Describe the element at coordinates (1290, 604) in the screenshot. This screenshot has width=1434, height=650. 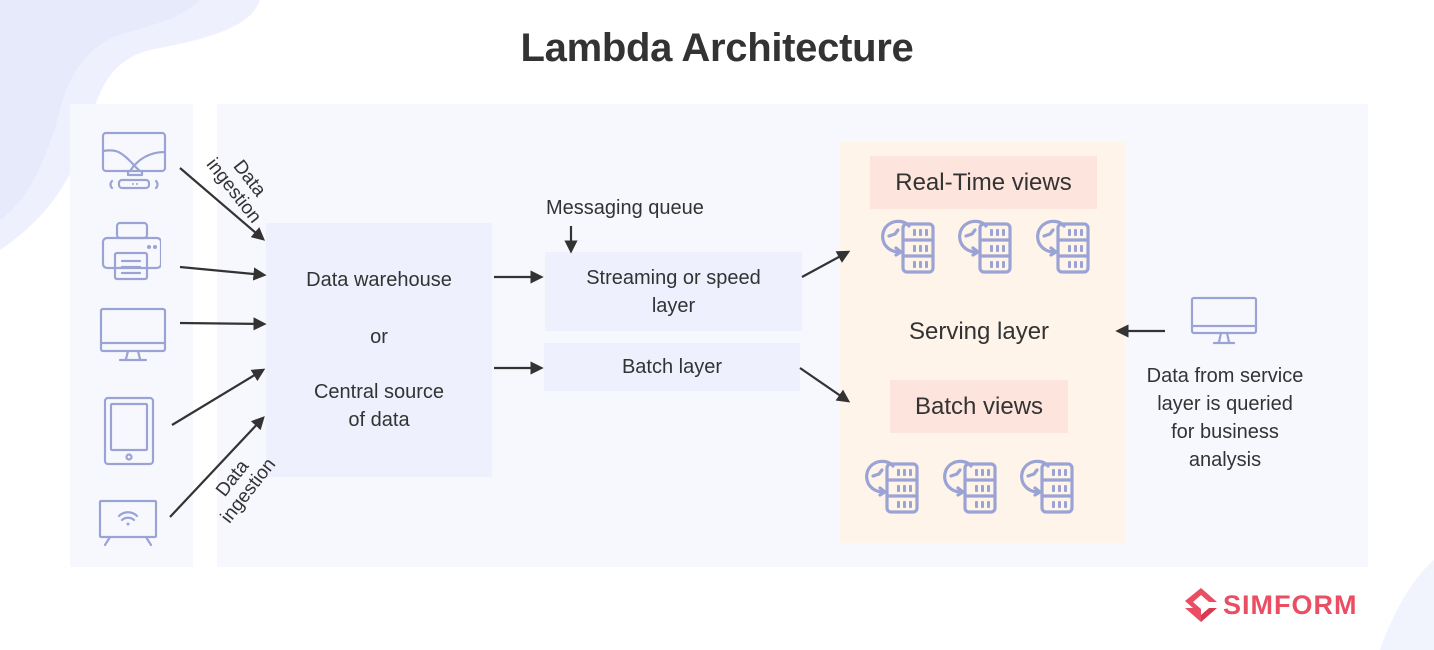
I see `simform-logo-text: SIMFORM` at that location.